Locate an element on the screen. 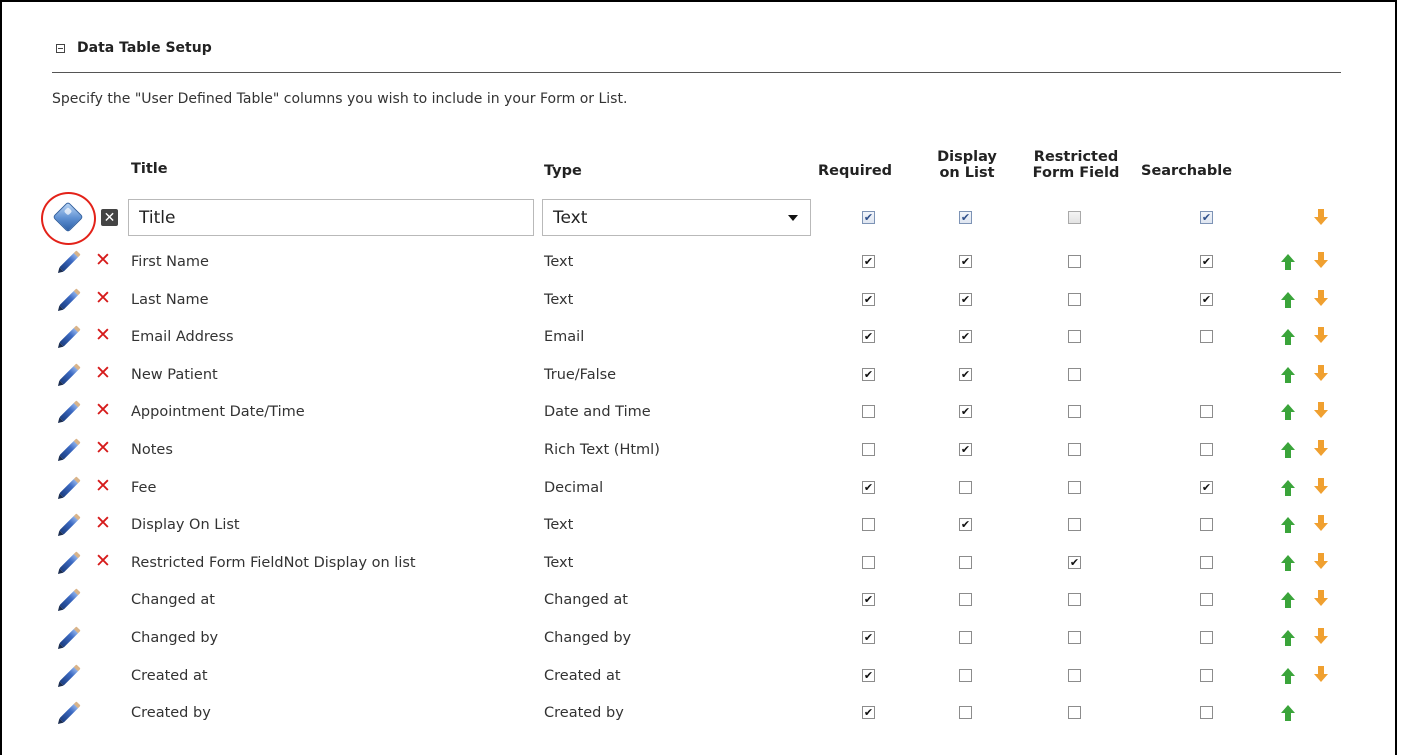 The height and width of the screenshot is (755, 1401). edit-restricted-checkbox is located at coordinates (1074, 217).